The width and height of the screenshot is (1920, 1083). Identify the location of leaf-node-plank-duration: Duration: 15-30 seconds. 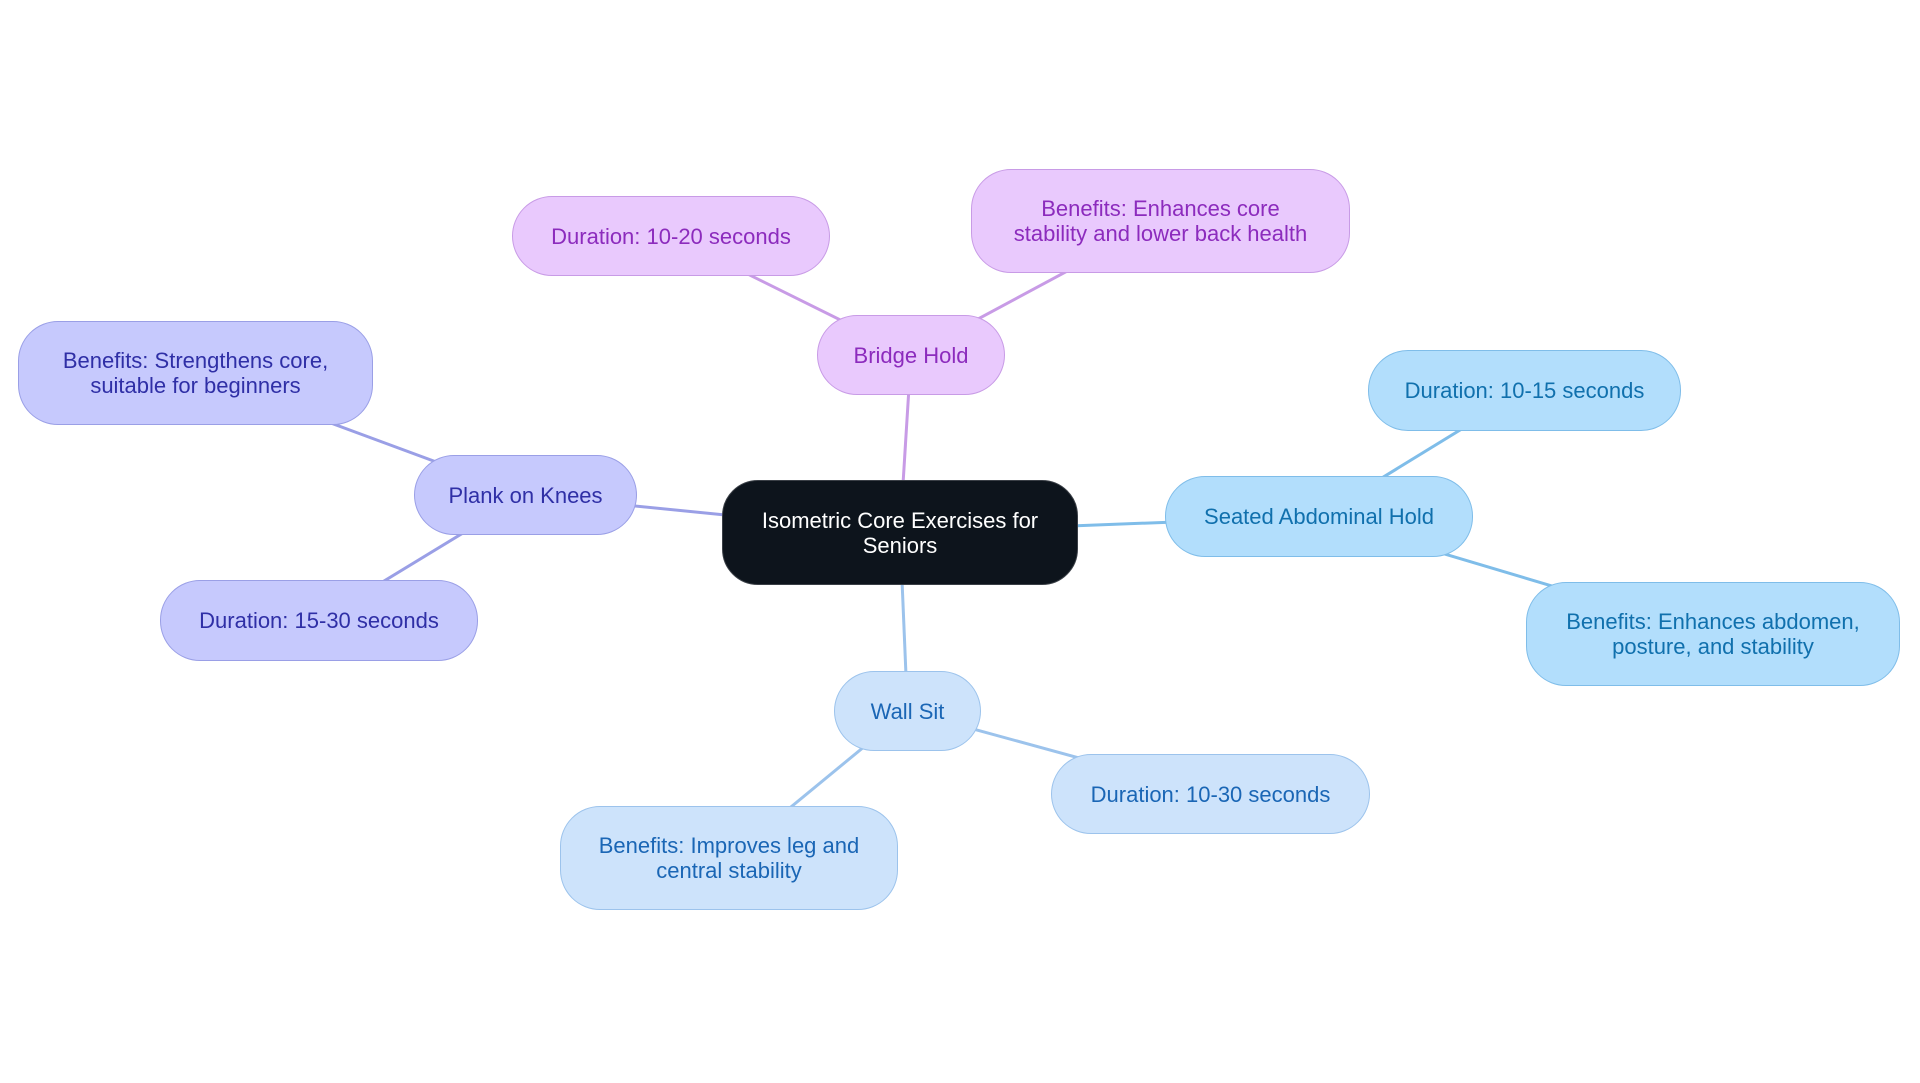
(319, 620).